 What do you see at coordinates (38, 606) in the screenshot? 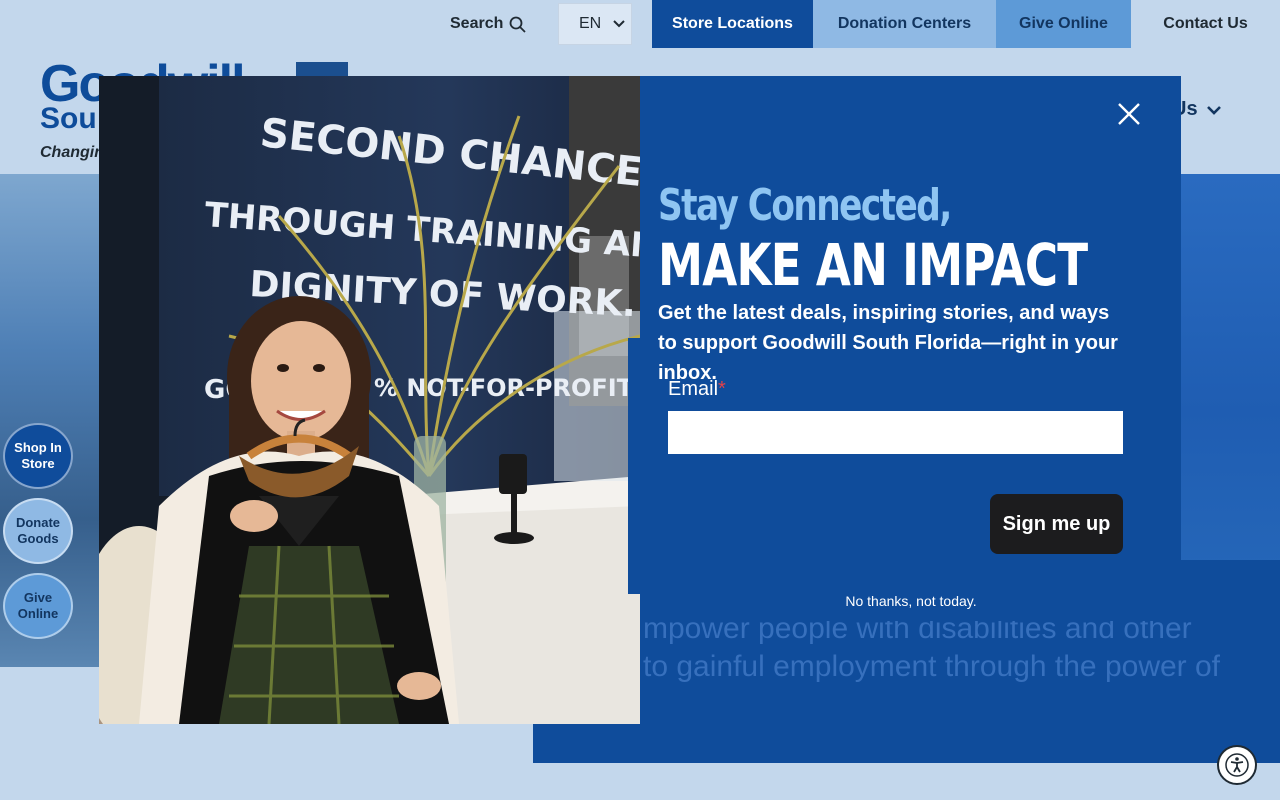
I see `give-online-float-button: Give Online` at bounding box center [38, 606].